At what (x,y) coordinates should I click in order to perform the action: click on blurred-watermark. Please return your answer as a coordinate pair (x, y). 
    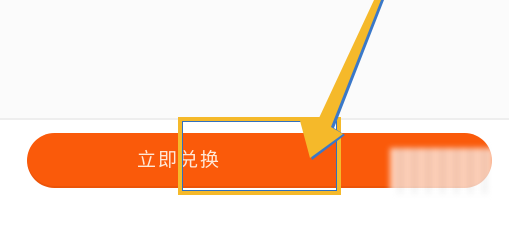
    Looking at the image, I should click on (442, 171).